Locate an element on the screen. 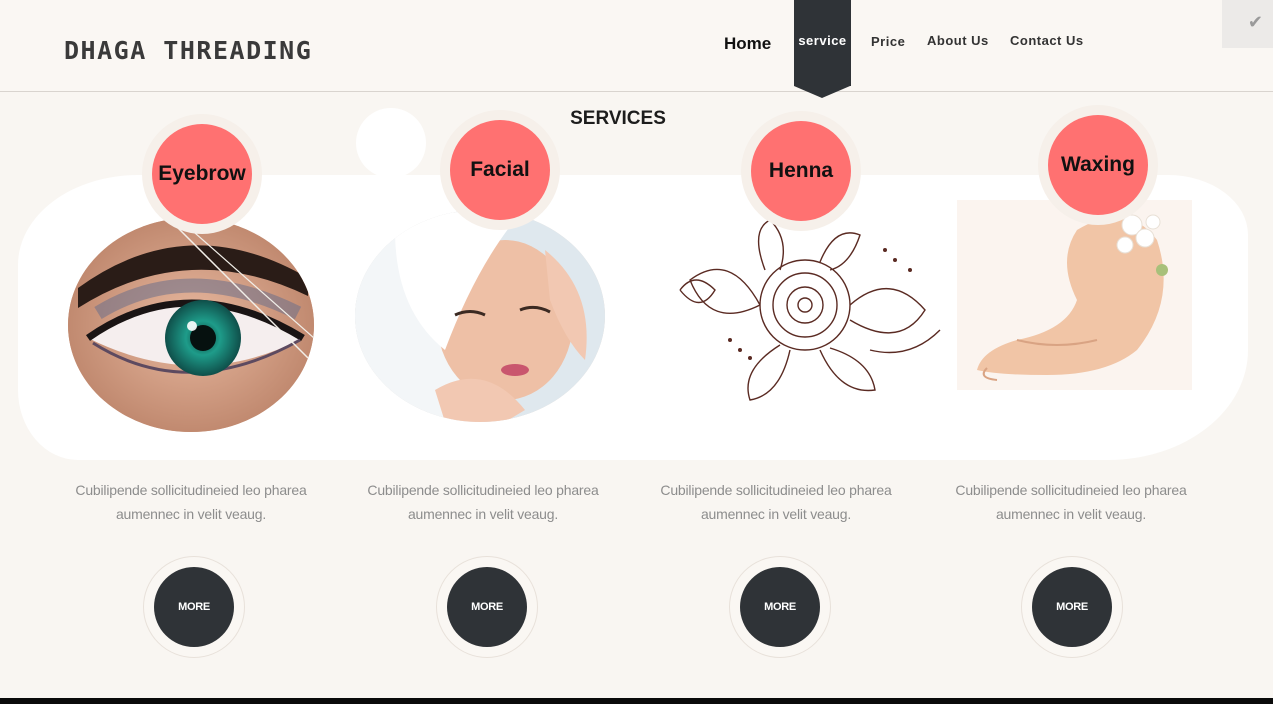 The image size is (1273, 704). facial-image is located at coordinates (480, 316).